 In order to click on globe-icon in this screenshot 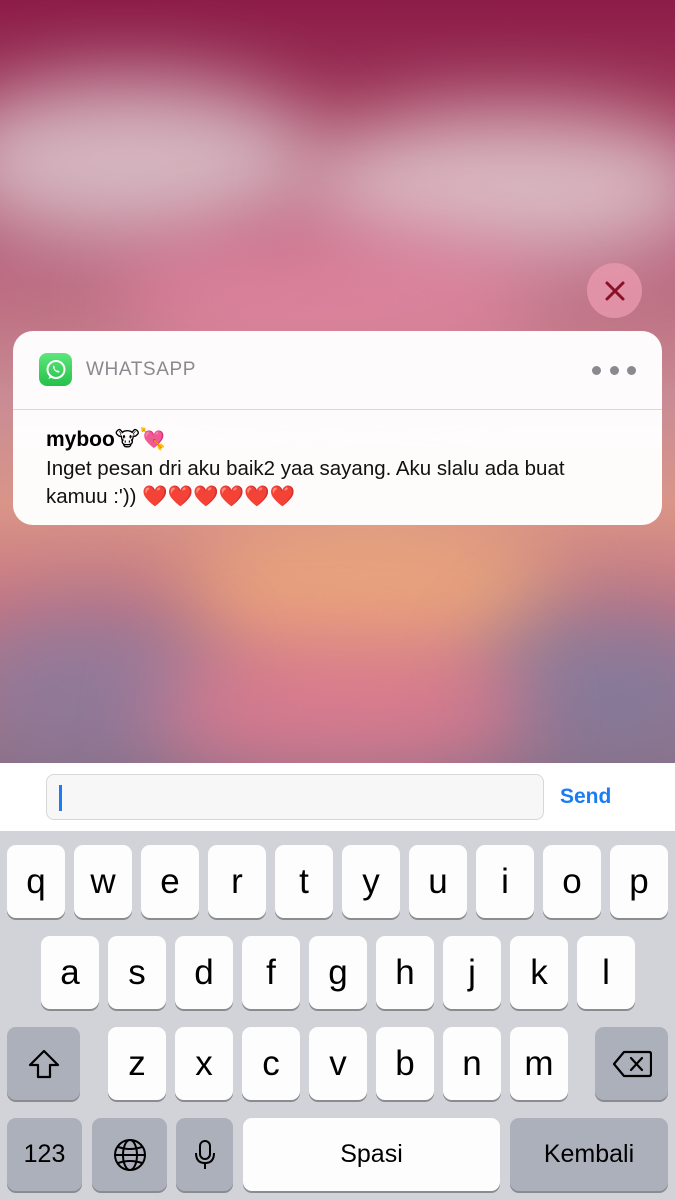, I will do `click(129, 1154)`.